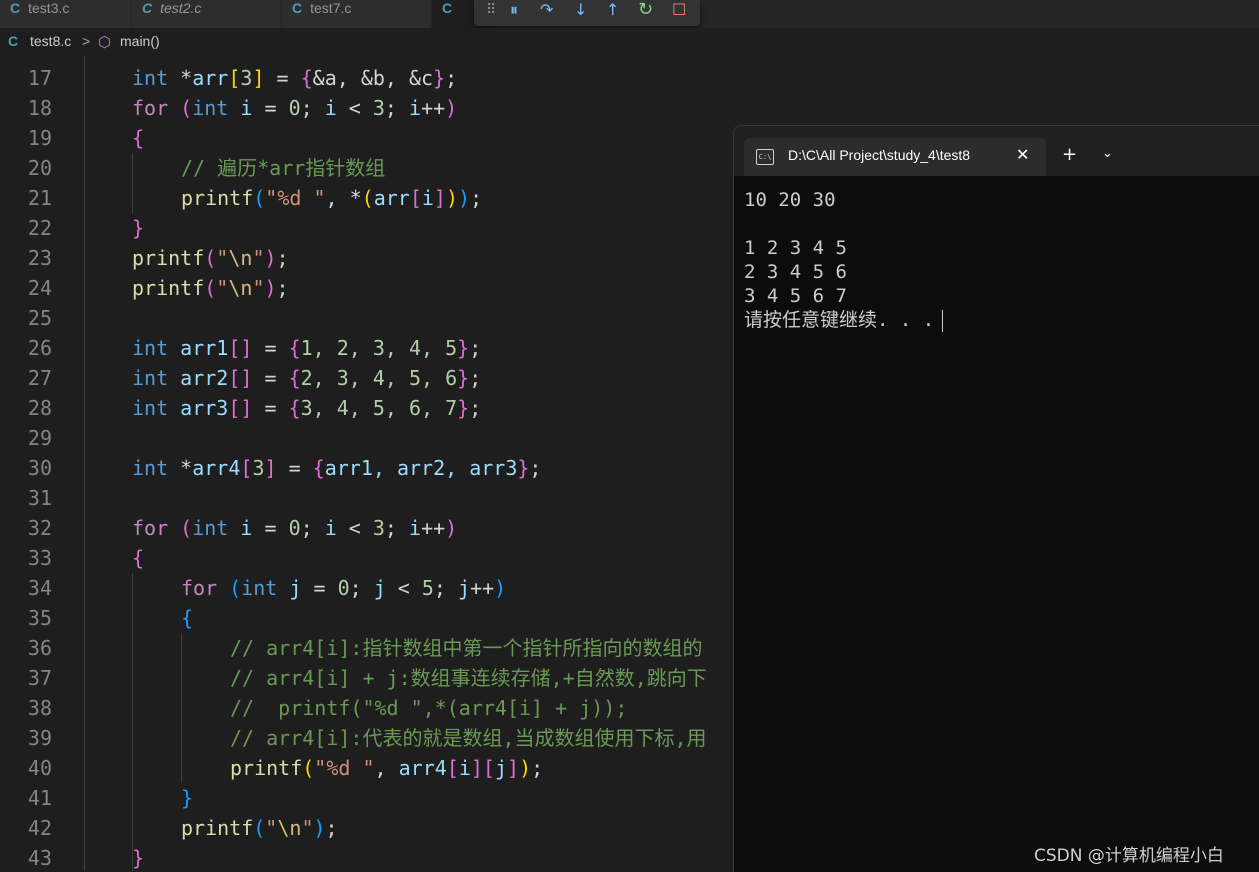 The height and width of the screenshot is (872, 1259). Describe the element at coordinates (210, 258) in the screenshot. I see `code-line-23: printf("\n");` at that location.